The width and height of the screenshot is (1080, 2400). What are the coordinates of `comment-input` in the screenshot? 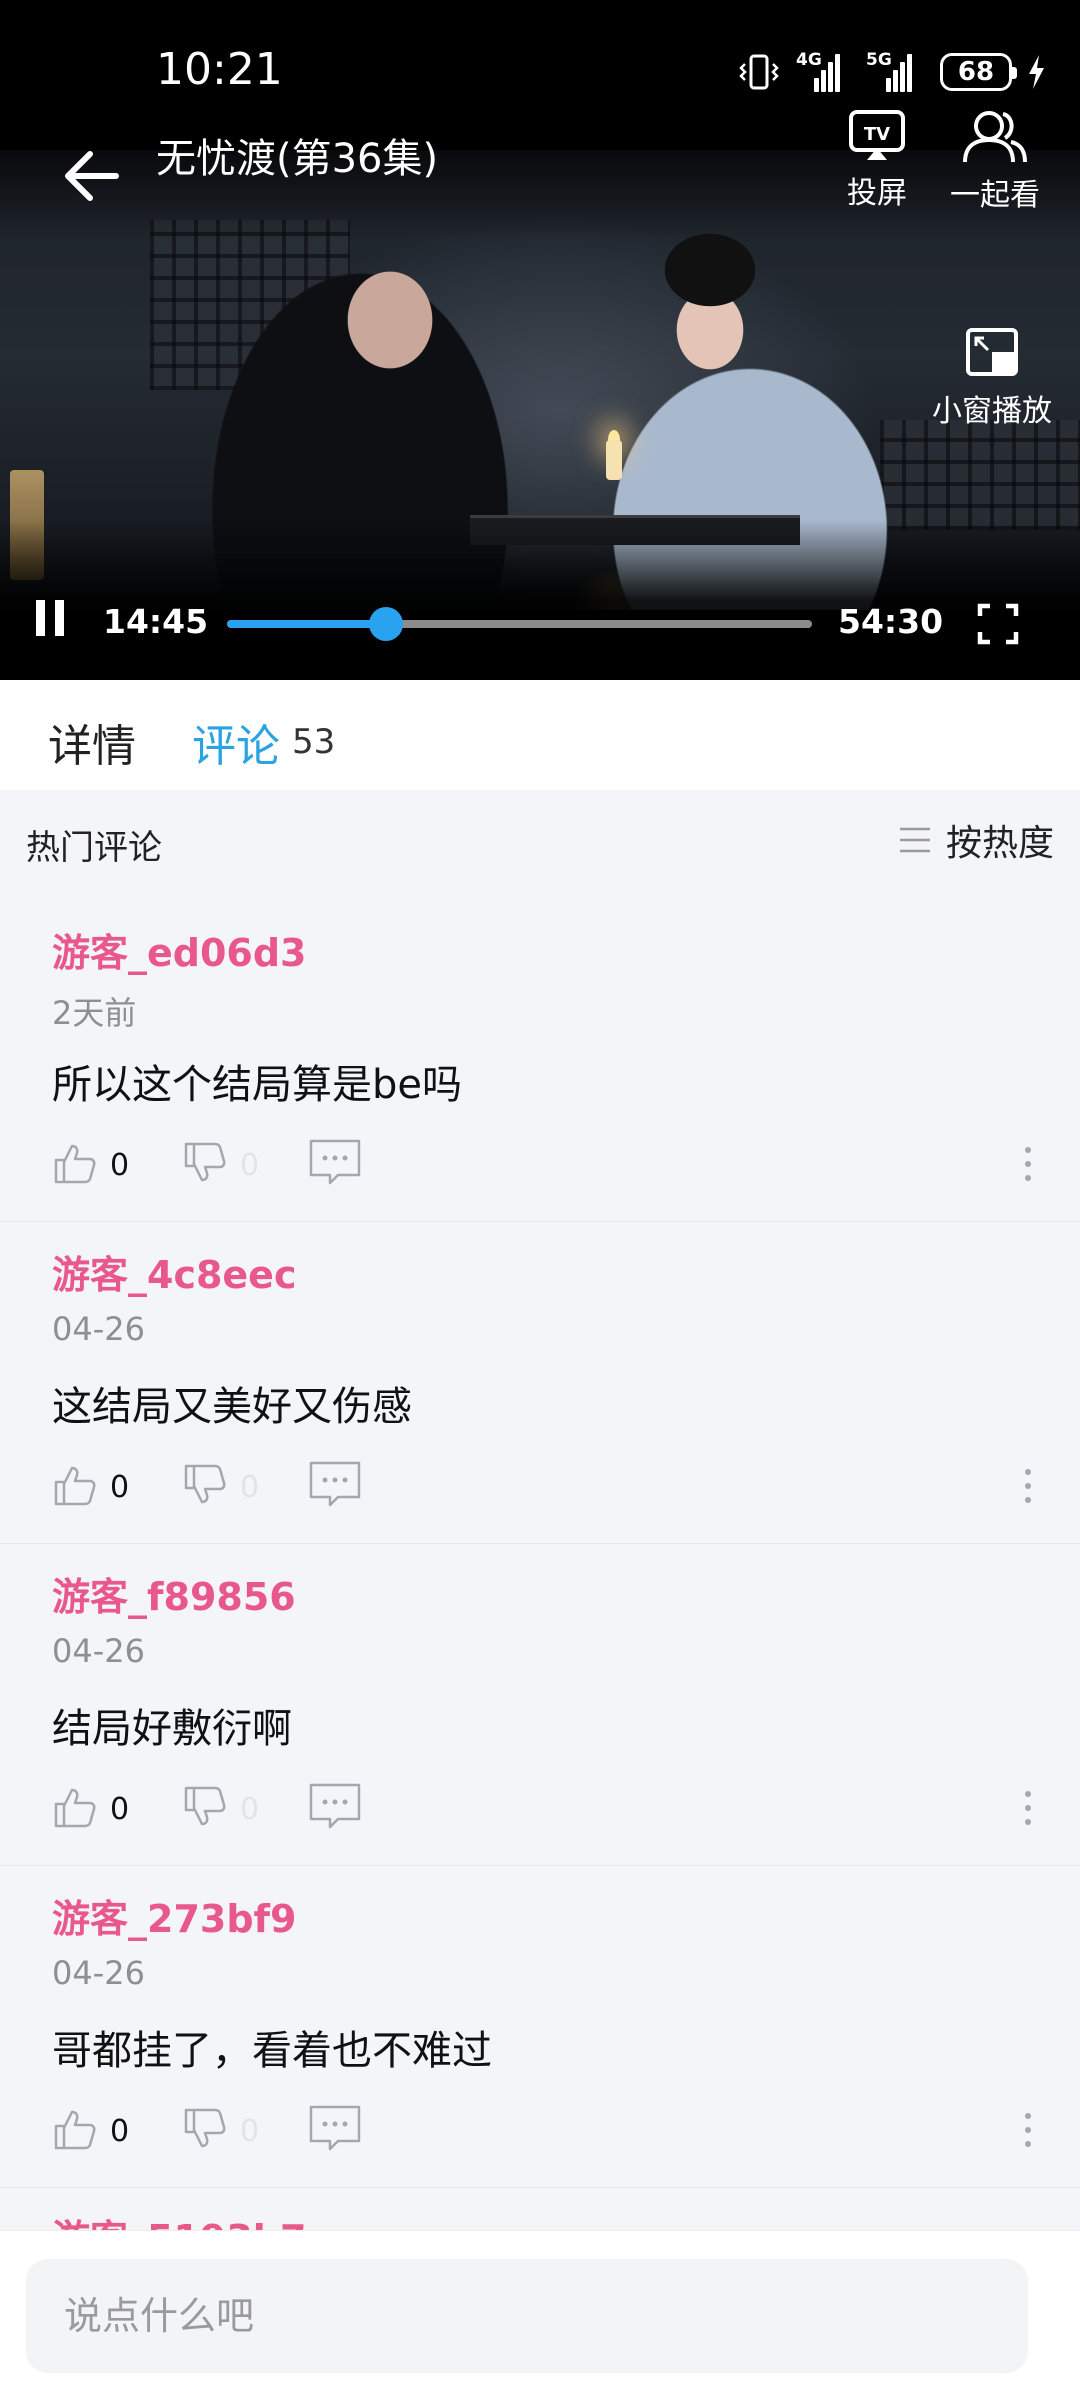 It's located at (527, 2316).